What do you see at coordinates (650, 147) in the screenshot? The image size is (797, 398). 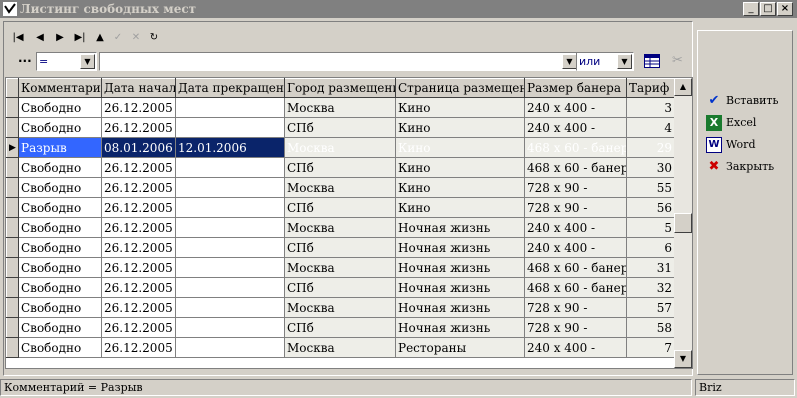 I see `table-cell: 29` at bounding box center [650, 147].